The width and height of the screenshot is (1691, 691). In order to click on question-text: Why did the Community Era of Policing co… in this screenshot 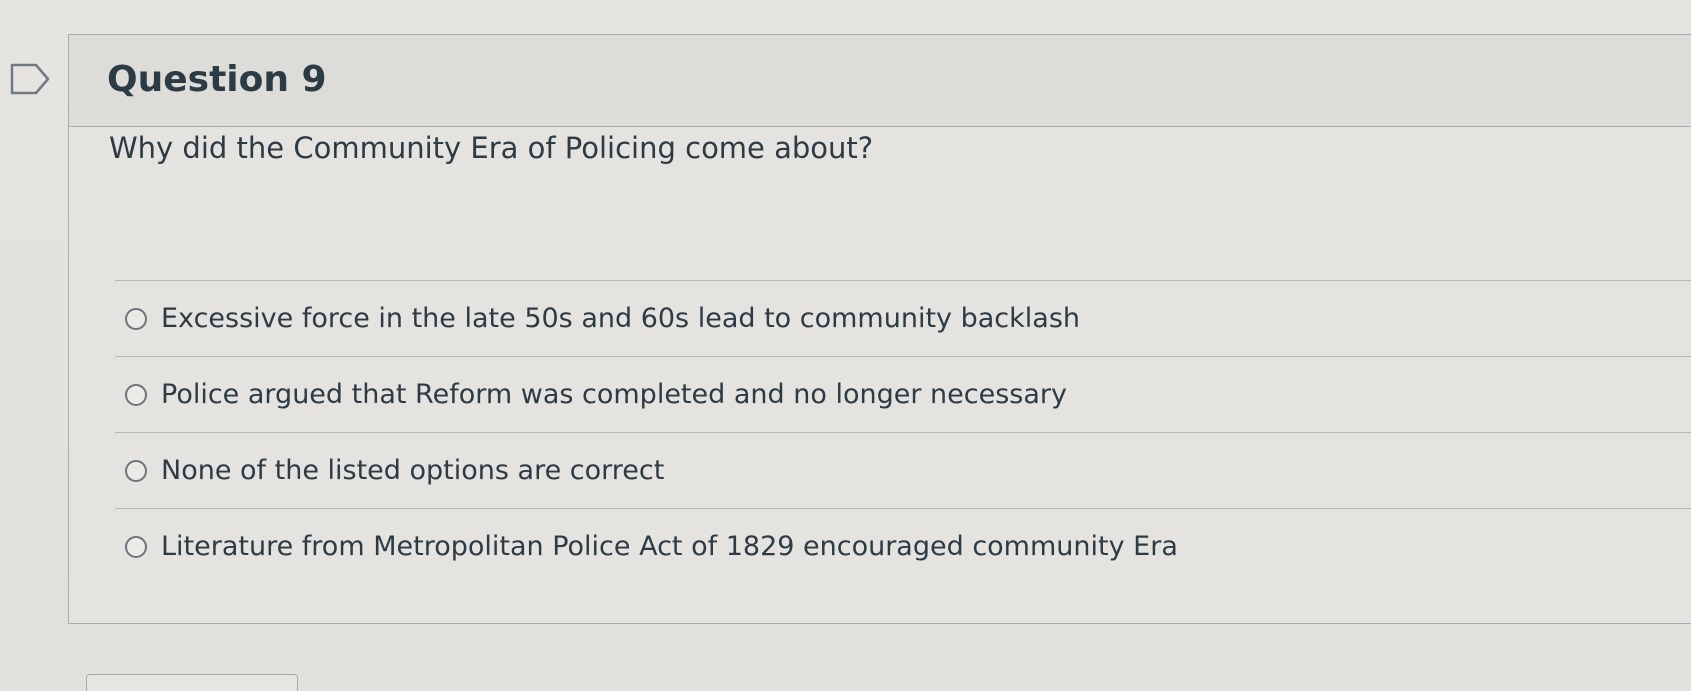, I will do `click(491, 148)`.